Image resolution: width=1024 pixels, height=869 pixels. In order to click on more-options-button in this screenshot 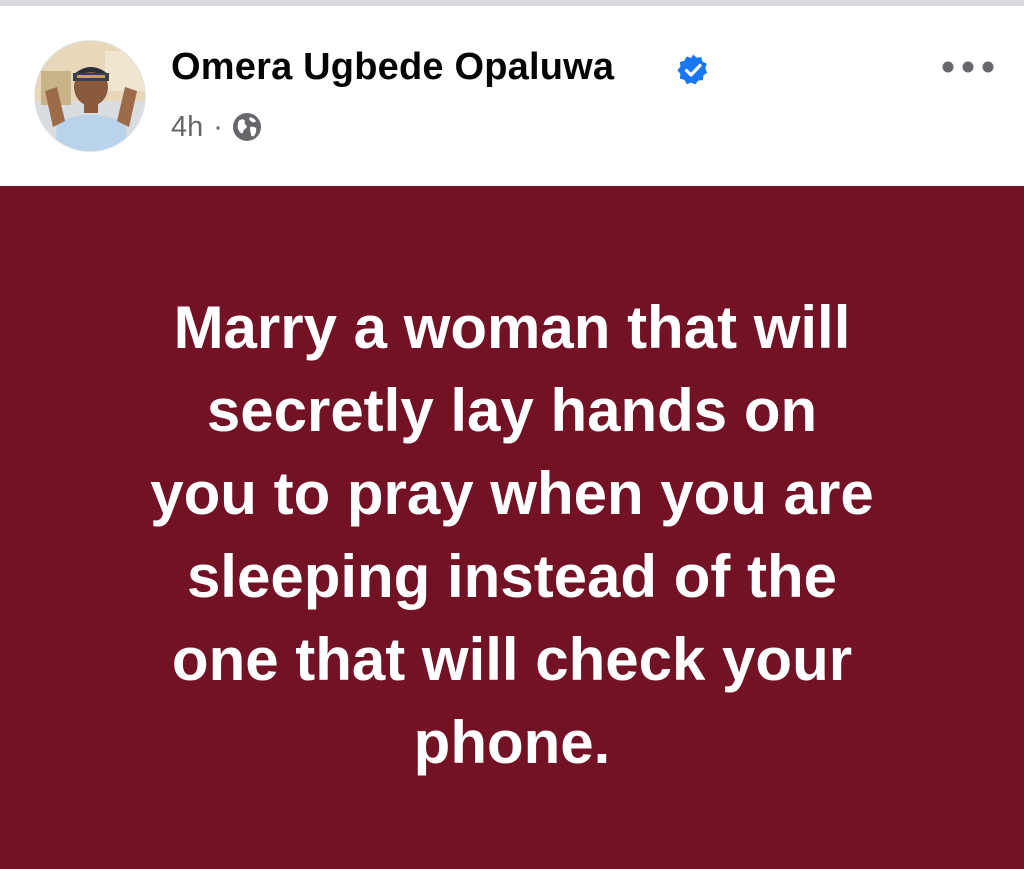, I will do `click(968, 67)`.